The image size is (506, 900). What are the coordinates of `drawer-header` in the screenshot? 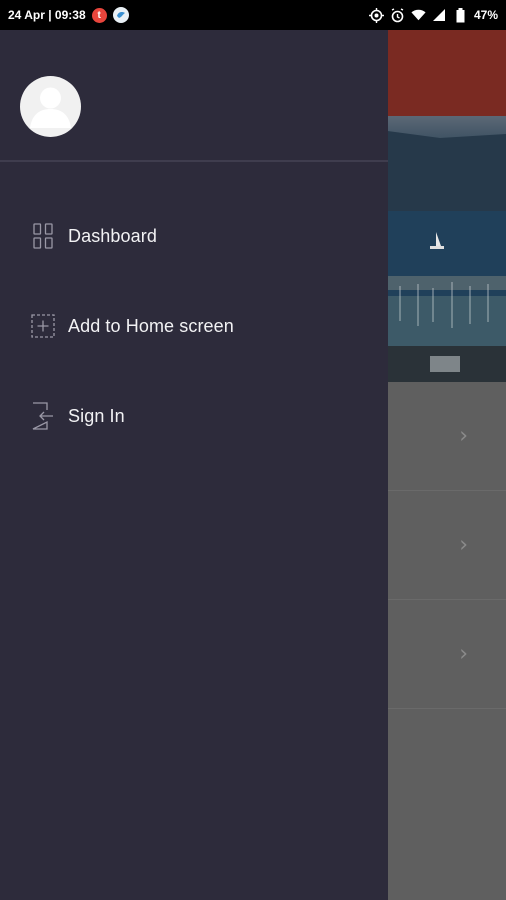 It's located at (194, 96).